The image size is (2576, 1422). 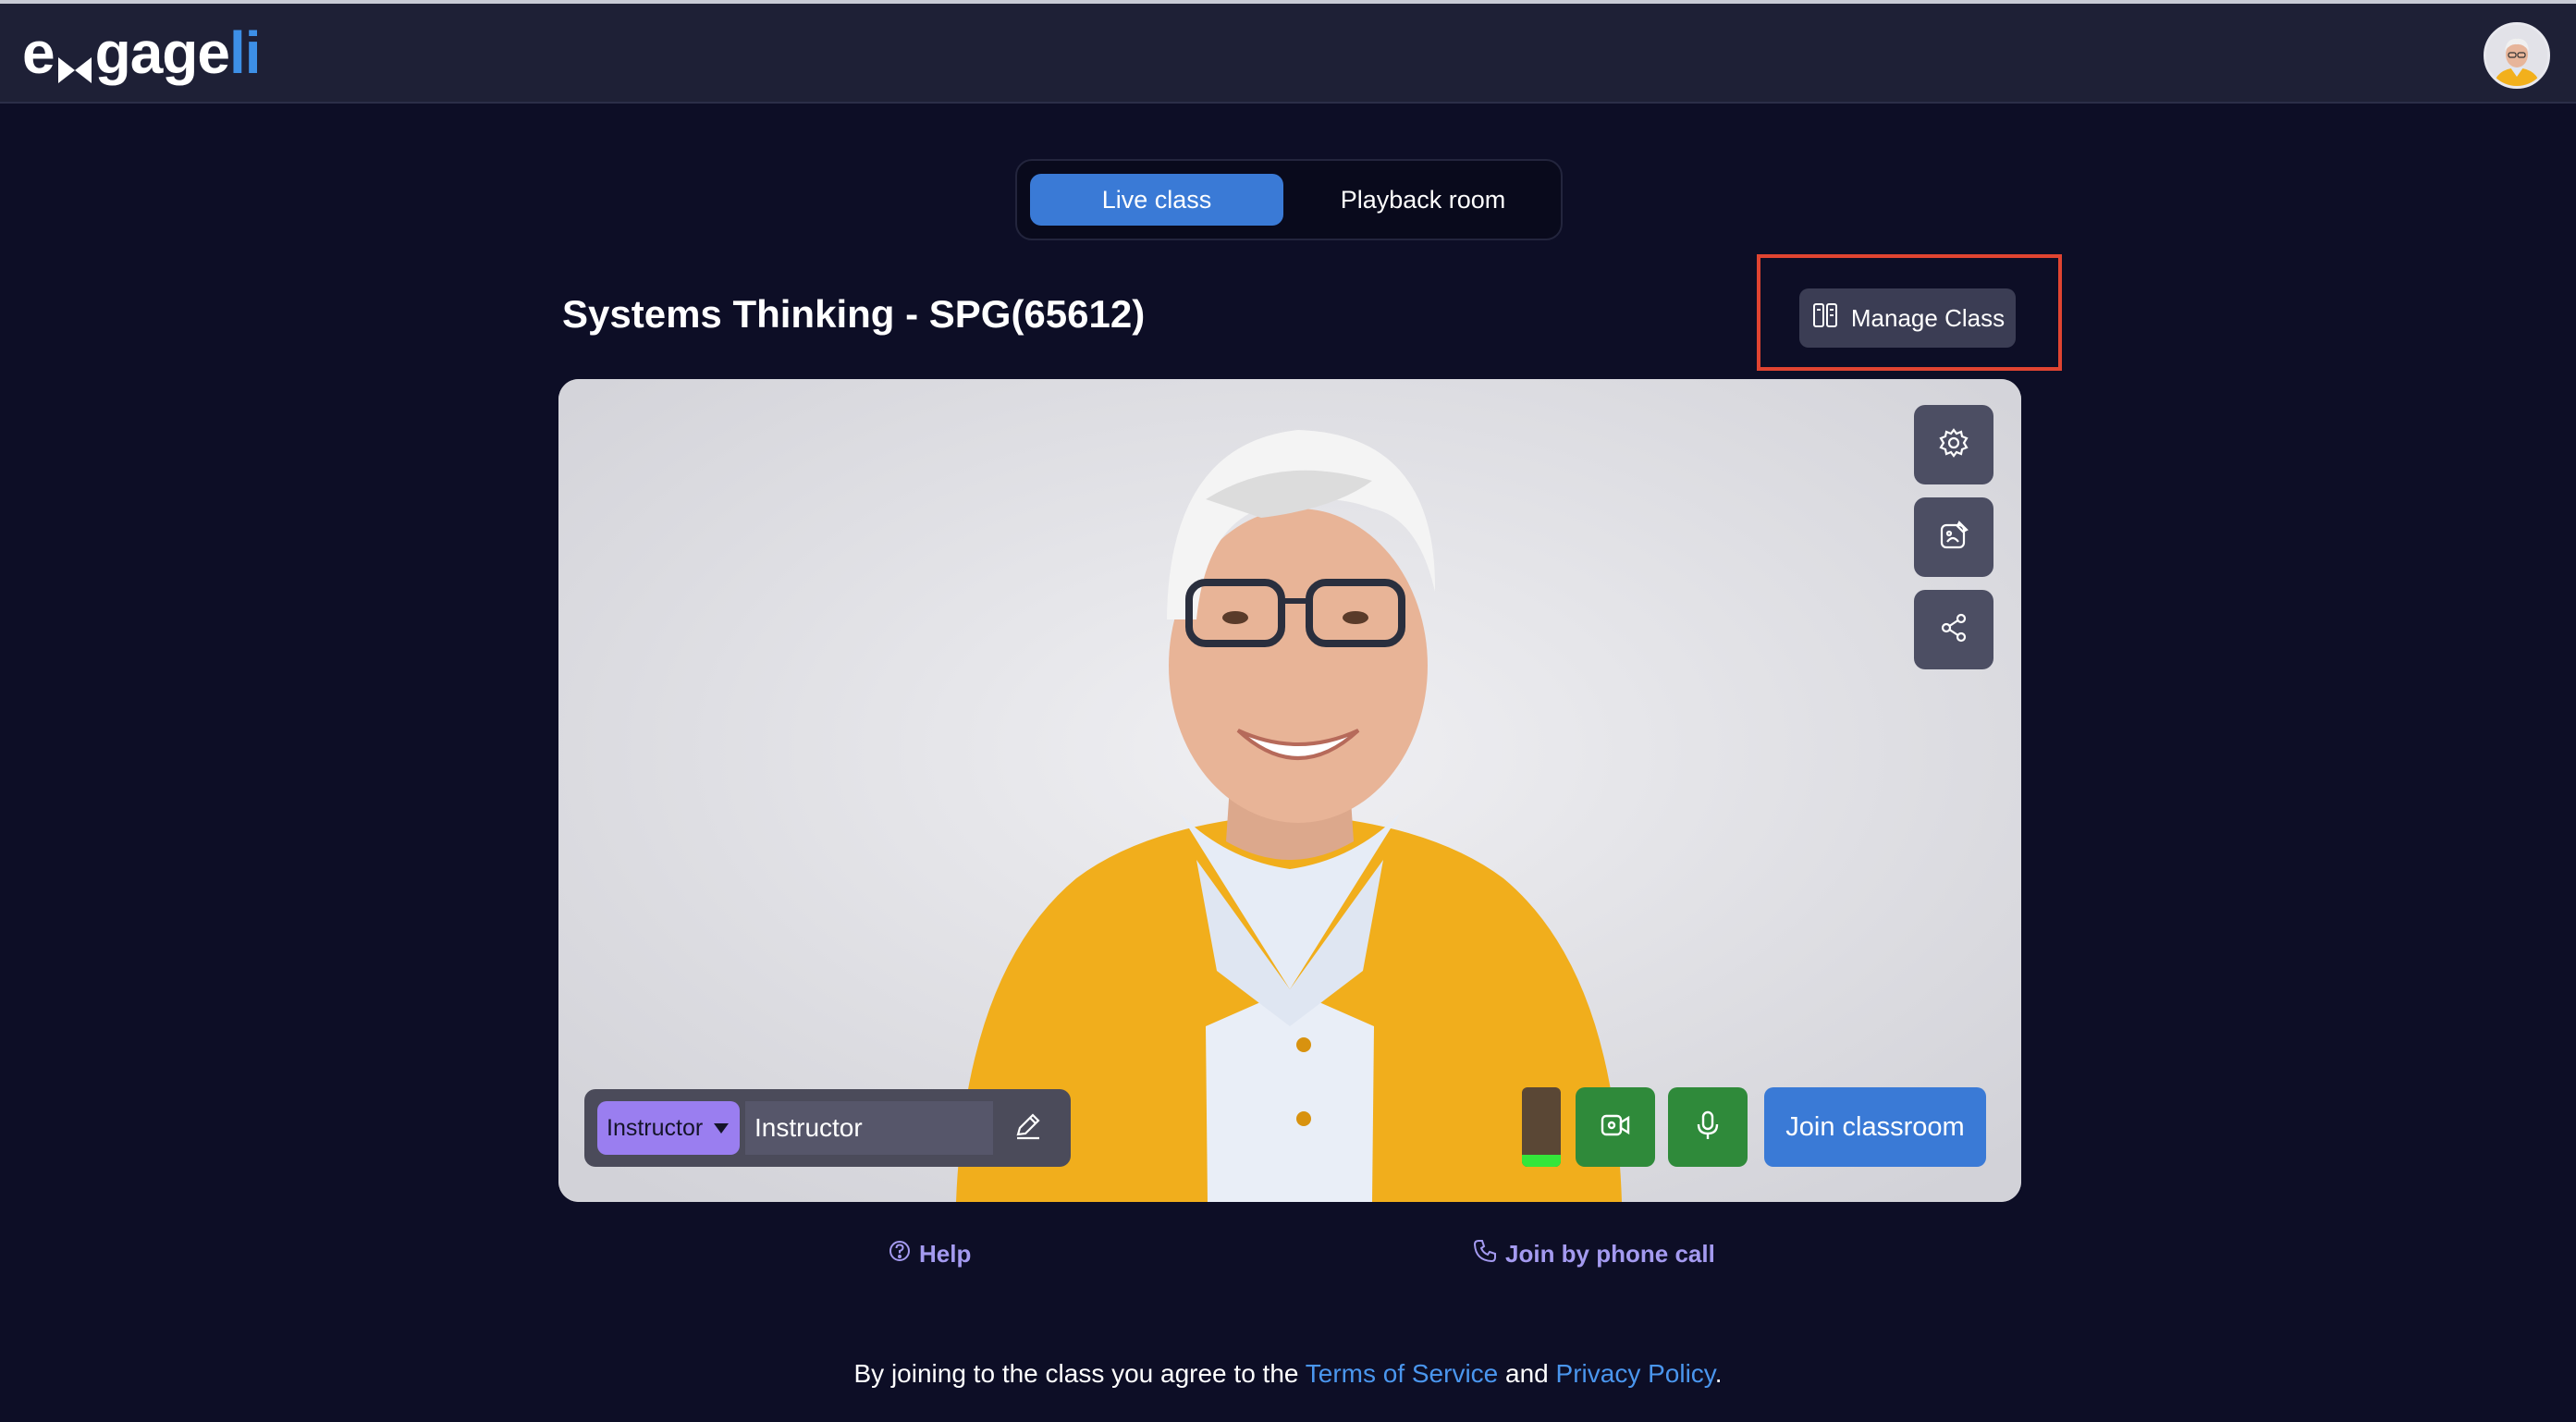 I want to click on audio-level-meter, so click(x=1541, y=1127).